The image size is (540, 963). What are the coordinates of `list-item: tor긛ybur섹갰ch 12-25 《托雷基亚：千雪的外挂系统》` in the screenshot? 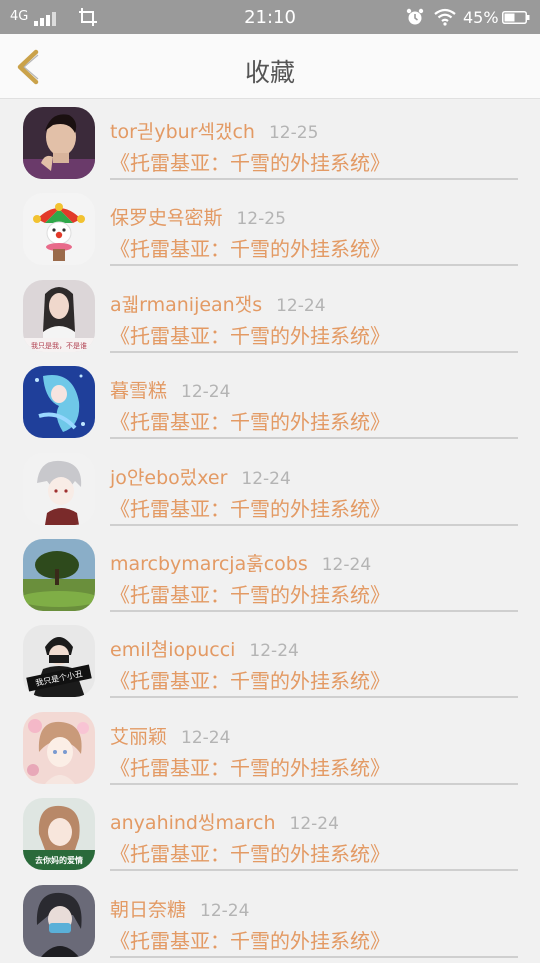 It's located at (270, 142).